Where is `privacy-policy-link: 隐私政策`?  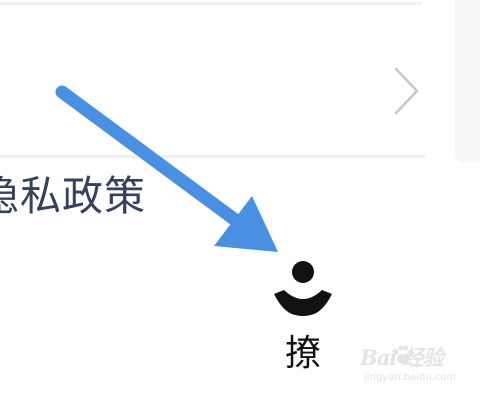
privacy-policy-link: 隐私政策 is located at coordinates (73, 196).